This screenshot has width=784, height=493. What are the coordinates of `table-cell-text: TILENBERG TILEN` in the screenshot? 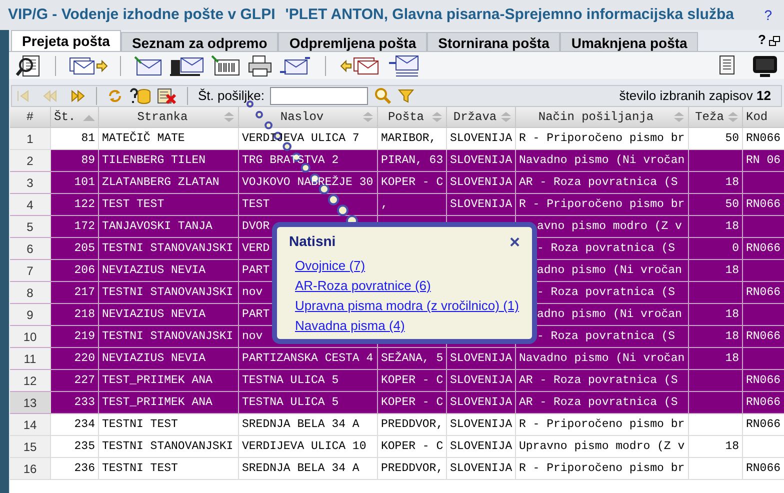 It's located at (154, 160).